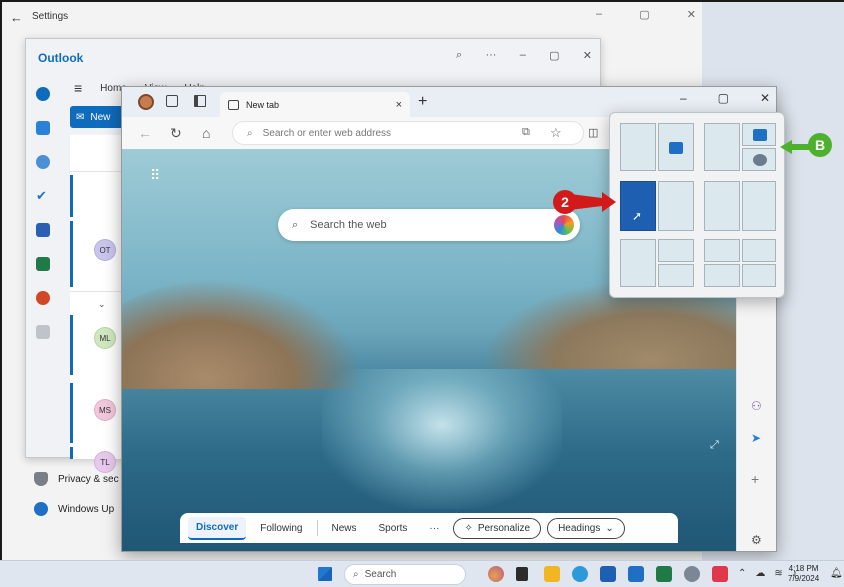 This screenshot has width=844, height=587. Describe the element at coordinates (714, 445) in the screenshot. I see `expand-icon: ⤢` at that location.